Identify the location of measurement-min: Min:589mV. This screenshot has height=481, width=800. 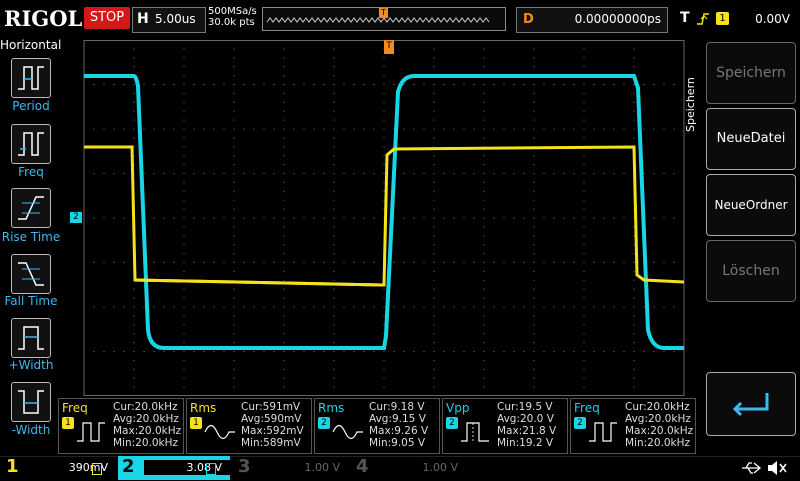
(271, 443).